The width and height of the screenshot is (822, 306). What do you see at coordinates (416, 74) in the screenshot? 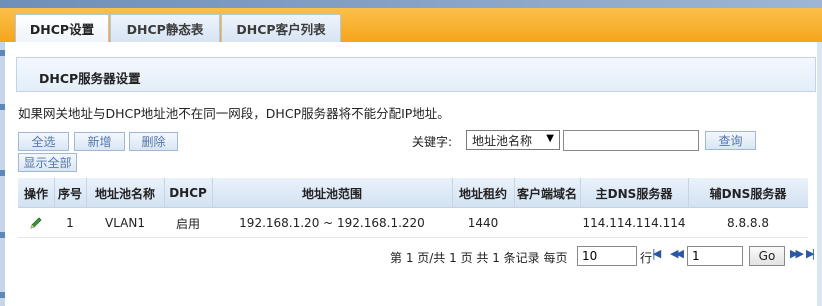
I see `panel-header: DHCP服务器设置` at bounding box center [416, 74].